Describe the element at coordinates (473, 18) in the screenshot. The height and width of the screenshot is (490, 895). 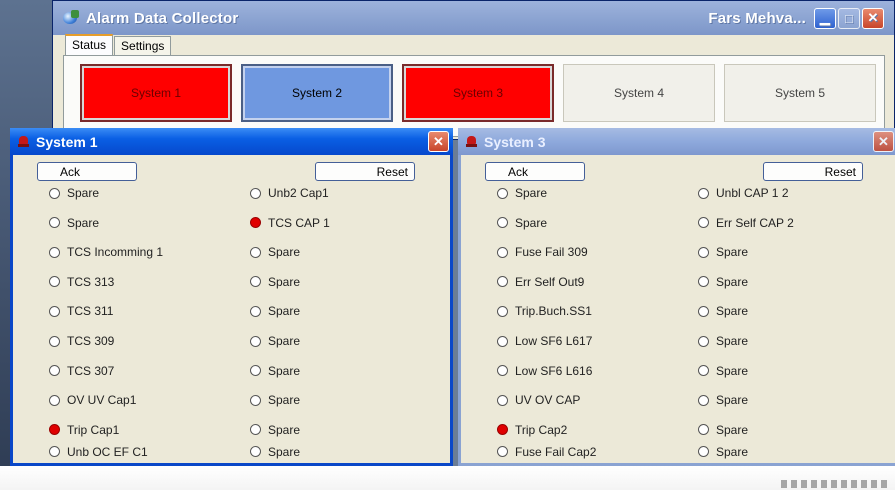
I see `main-titlebar: Alarm Data Collector Fars Mehva... ▁ □ ✕` at that location.